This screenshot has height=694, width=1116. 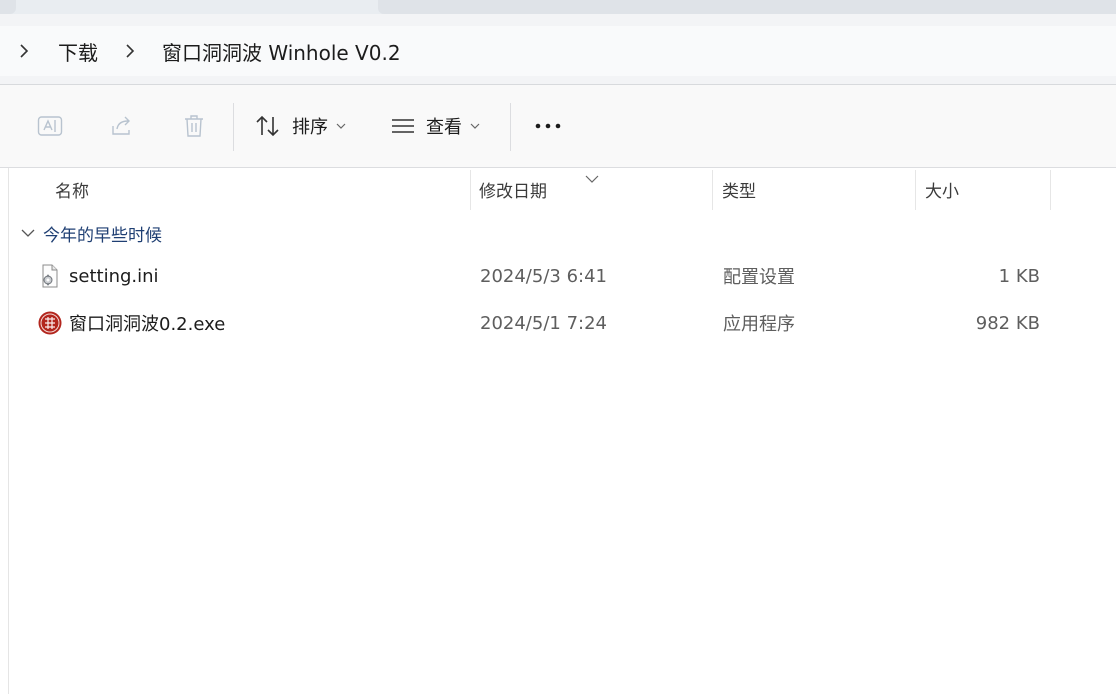 I want to click on file-modified: 2024/5/3 6:41, so click(x=543, y=276).